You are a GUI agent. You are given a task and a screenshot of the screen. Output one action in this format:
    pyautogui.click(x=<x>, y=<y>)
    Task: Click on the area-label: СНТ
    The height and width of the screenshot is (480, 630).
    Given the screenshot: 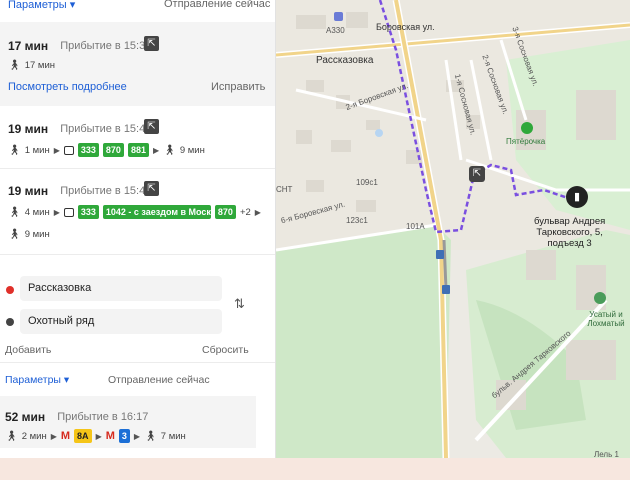 What is the action you would take?
    pyautogui.click(x=284, y=189)
    